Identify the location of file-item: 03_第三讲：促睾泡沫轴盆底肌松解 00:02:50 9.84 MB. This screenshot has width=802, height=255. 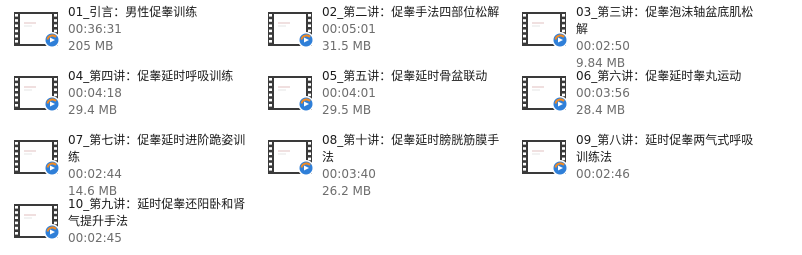
(632, 35).